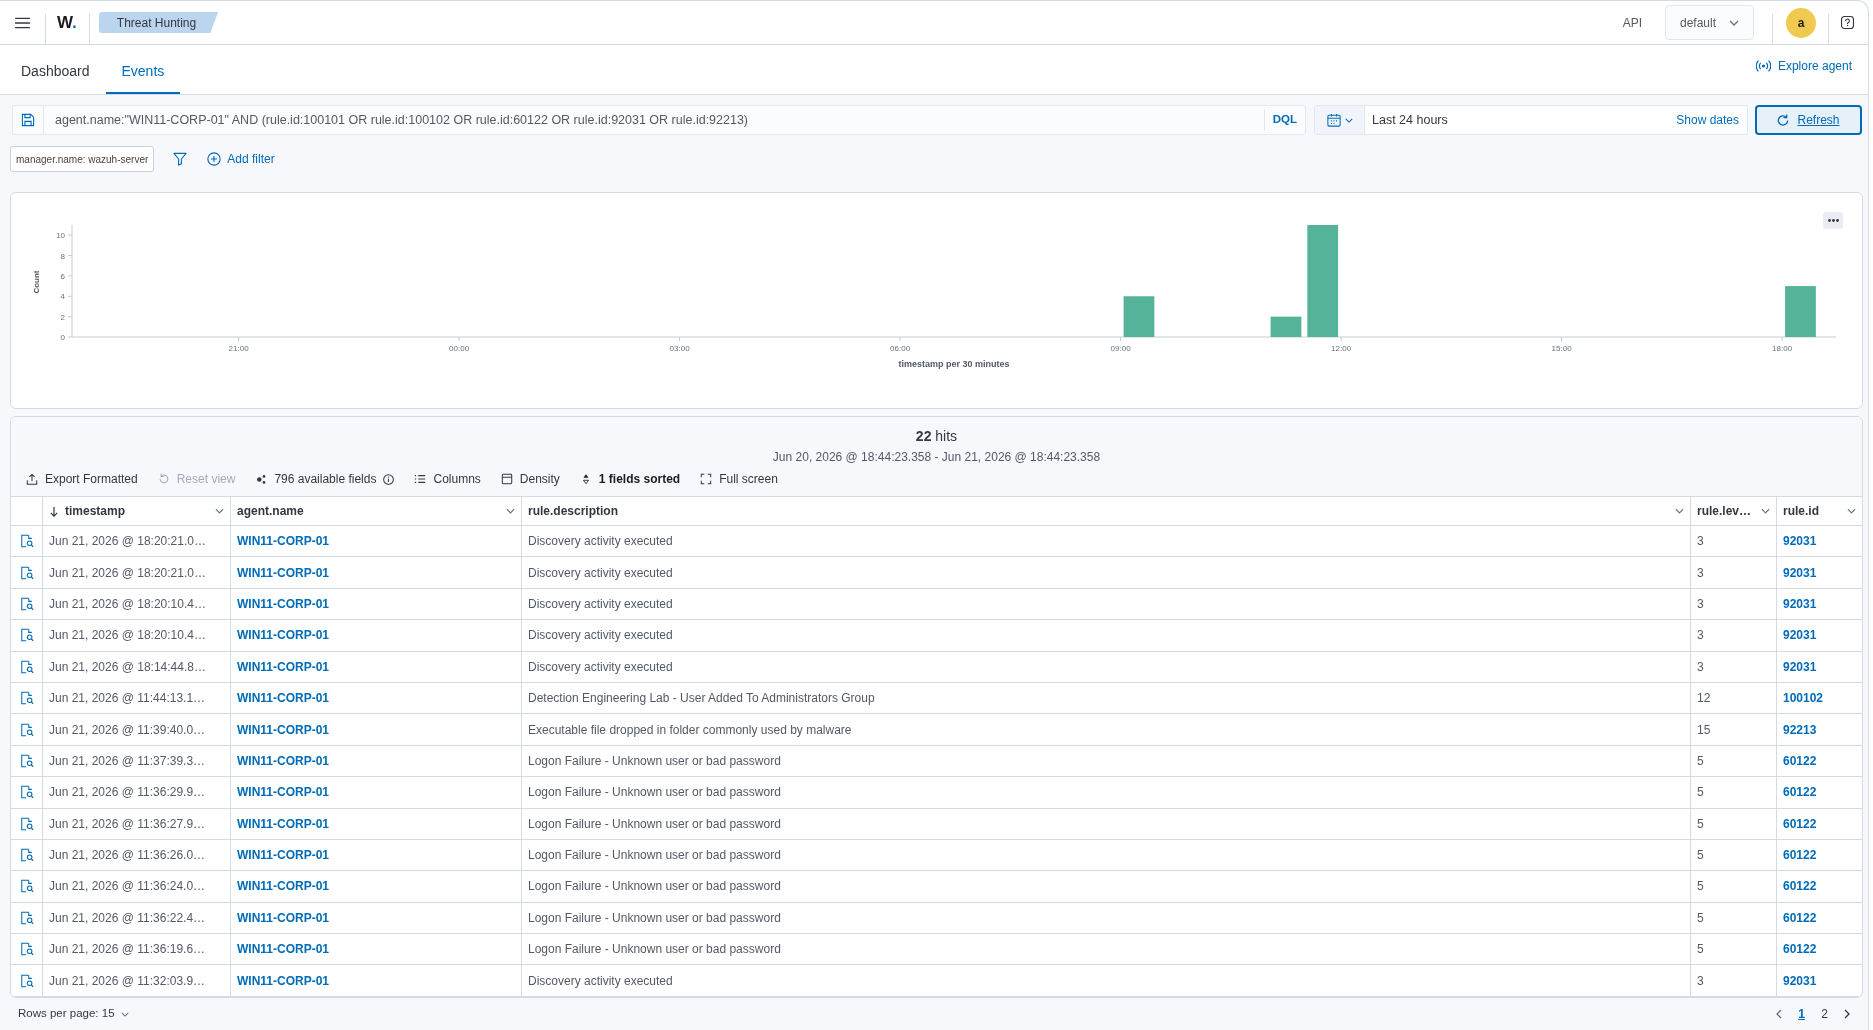  What do you see at coordinates (1632, 22) in the screenshot?
I see `api-link: API` at bounding box center [1632, 22].